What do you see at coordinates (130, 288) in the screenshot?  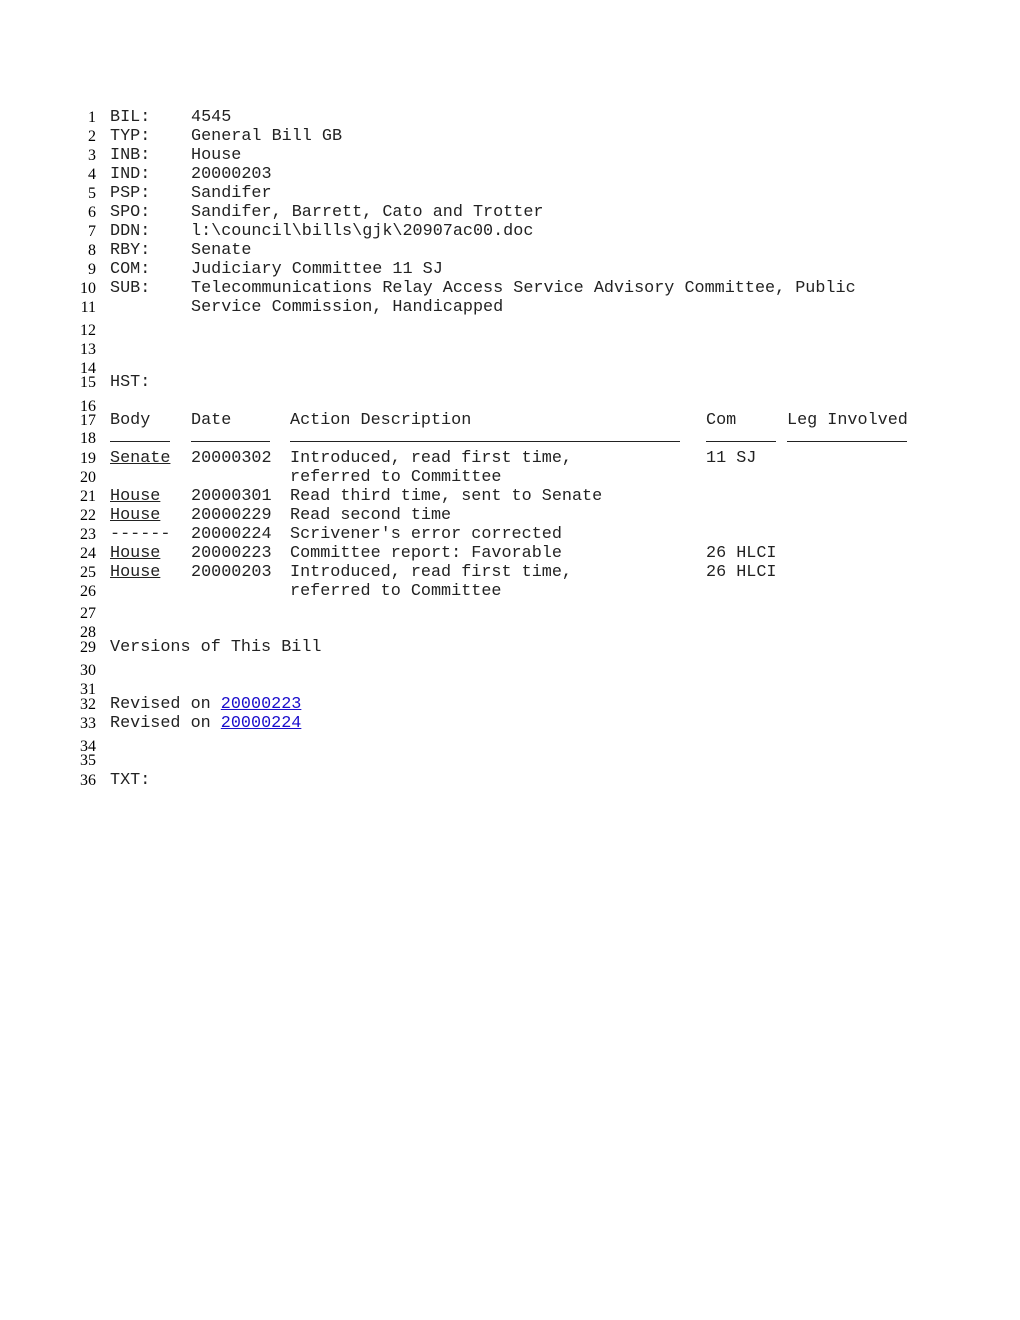 I see `field-label-sub: SUB:` at bounding box center [130, 288].